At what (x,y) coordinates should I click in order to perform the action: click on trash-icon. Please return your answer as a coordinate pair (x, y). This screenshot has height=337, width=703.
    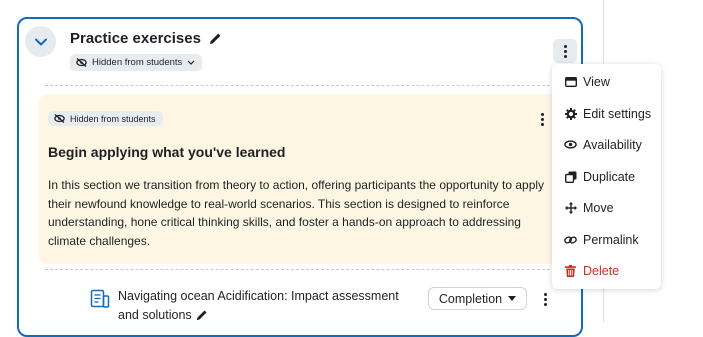
    Looking at the image, I should click on (570, 270).